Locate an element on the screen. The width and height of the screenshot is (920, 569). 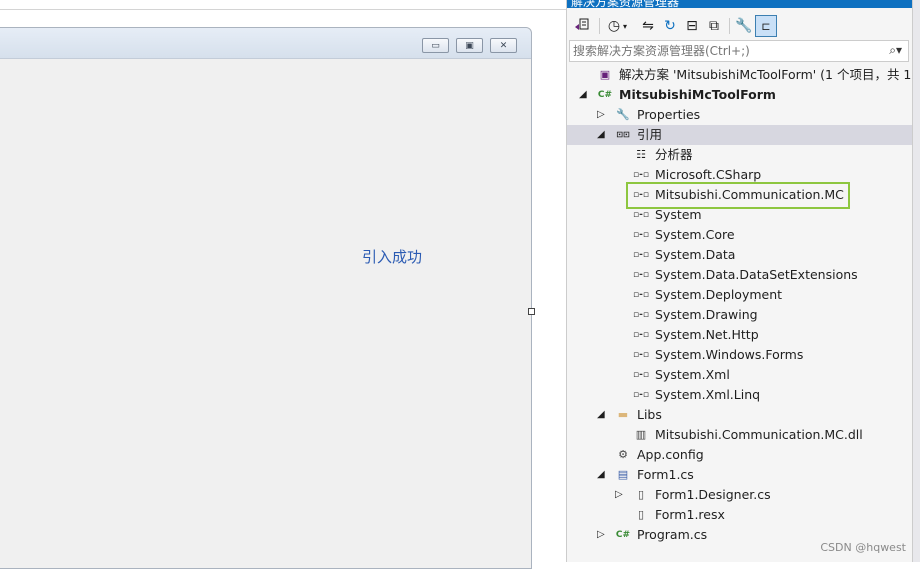
csharp-project-icon: C# is located at coordinates (605, 95).